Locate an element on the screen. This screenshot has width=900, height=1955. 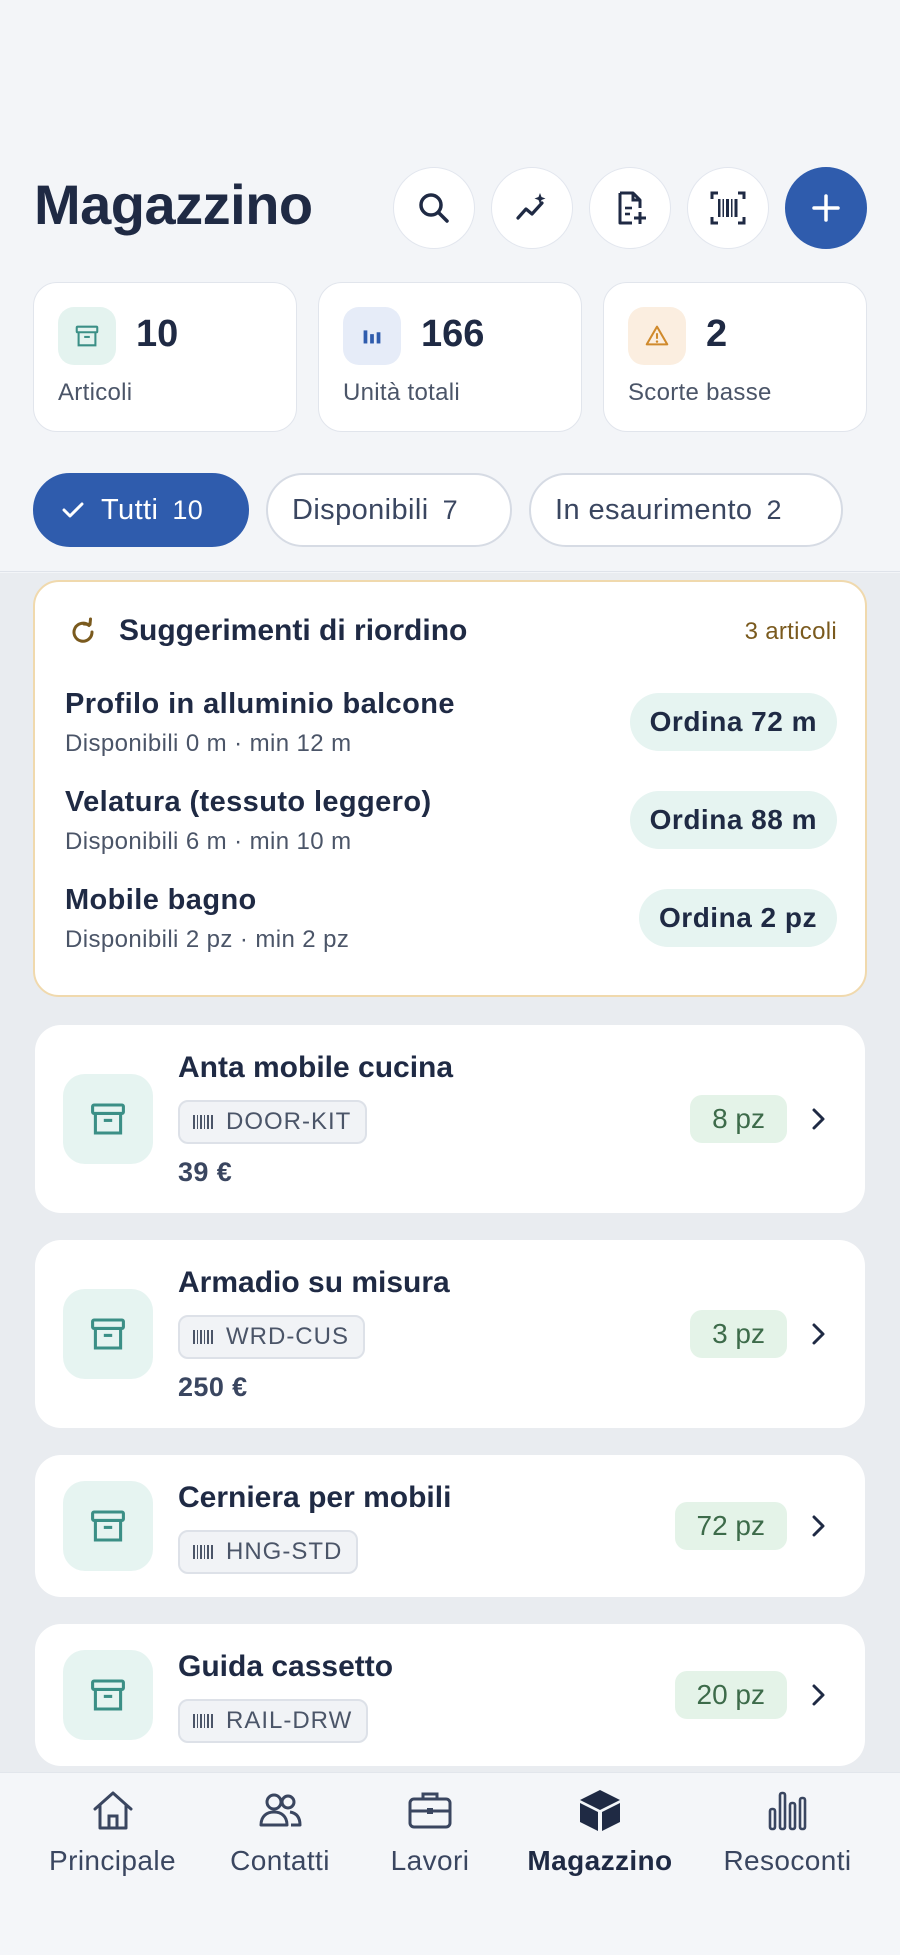
reorder-item-name: Profilo in alluminio balcone is located at coordinates (260, 704).